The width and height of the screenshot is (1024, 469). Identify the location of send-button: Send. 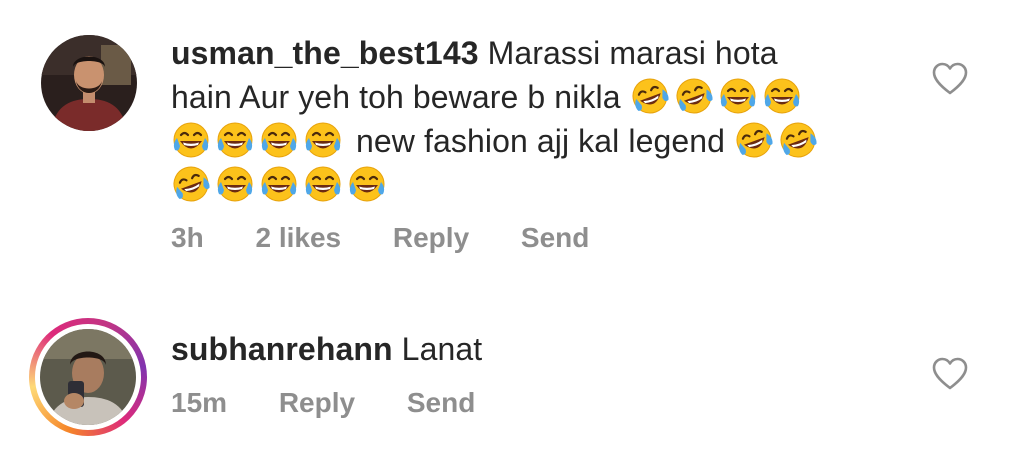
(441, 403).